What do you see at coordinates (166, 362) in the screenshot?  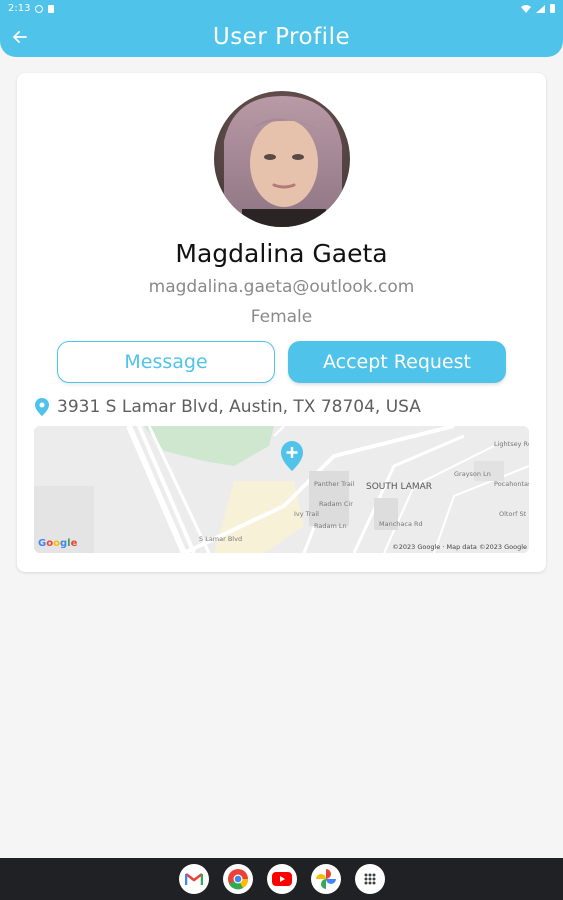 I see `message-button: Message` at bounding box center [166, 362].